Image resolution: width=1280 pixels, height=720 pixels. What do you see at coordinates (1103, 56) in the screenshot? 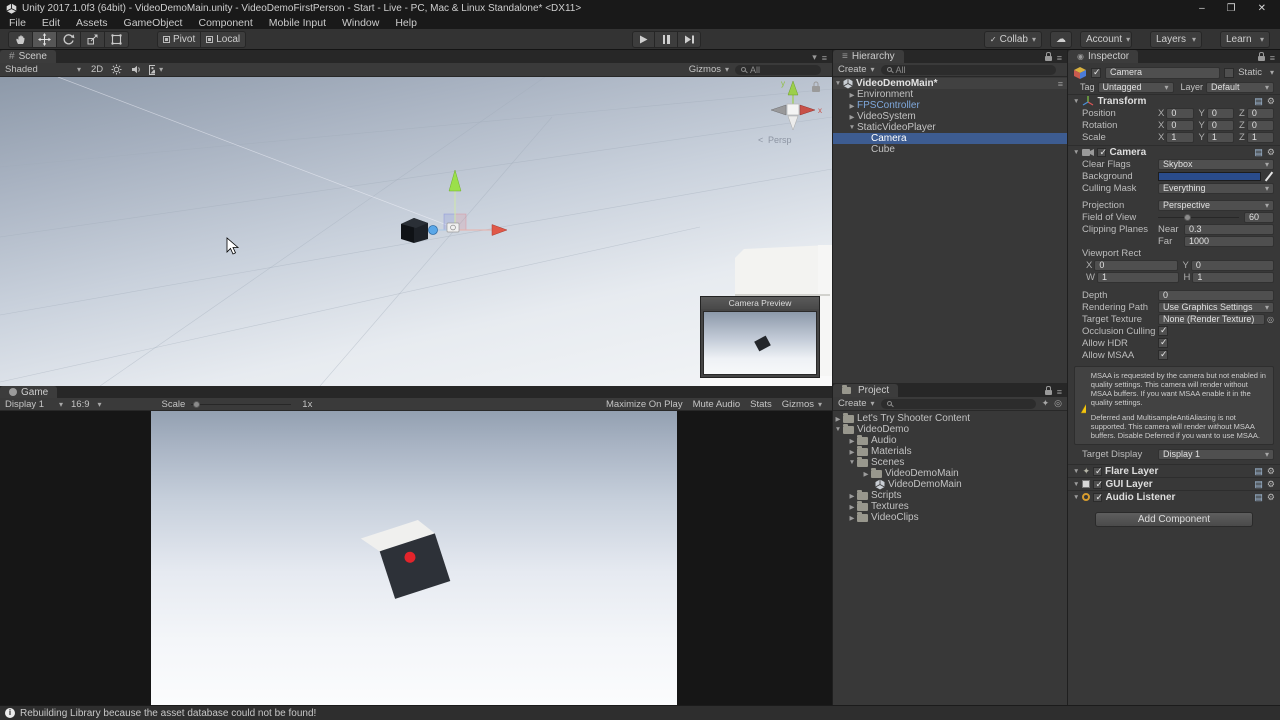
I see `tab-inspector: ◉ Inspector` at bounding box center [1103, 56].